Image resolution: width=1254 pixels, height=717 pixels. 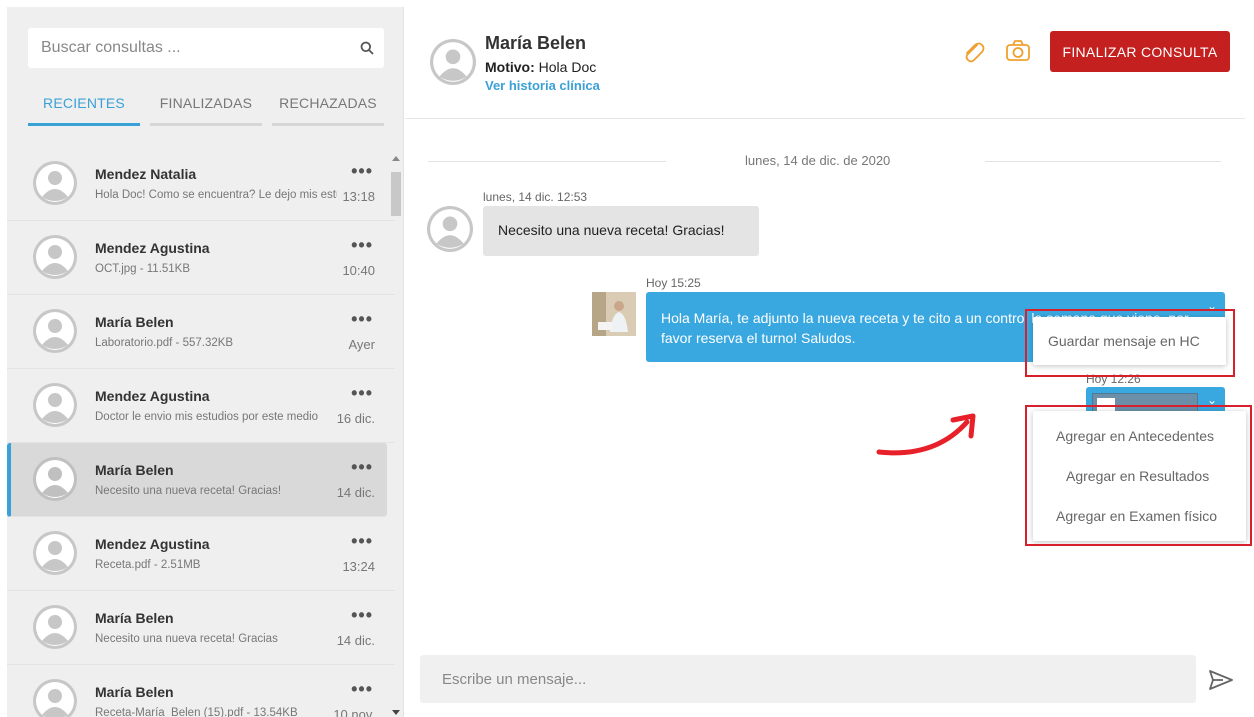 I want to click on conversation-time: Ayer, so click(x=362, y=344).